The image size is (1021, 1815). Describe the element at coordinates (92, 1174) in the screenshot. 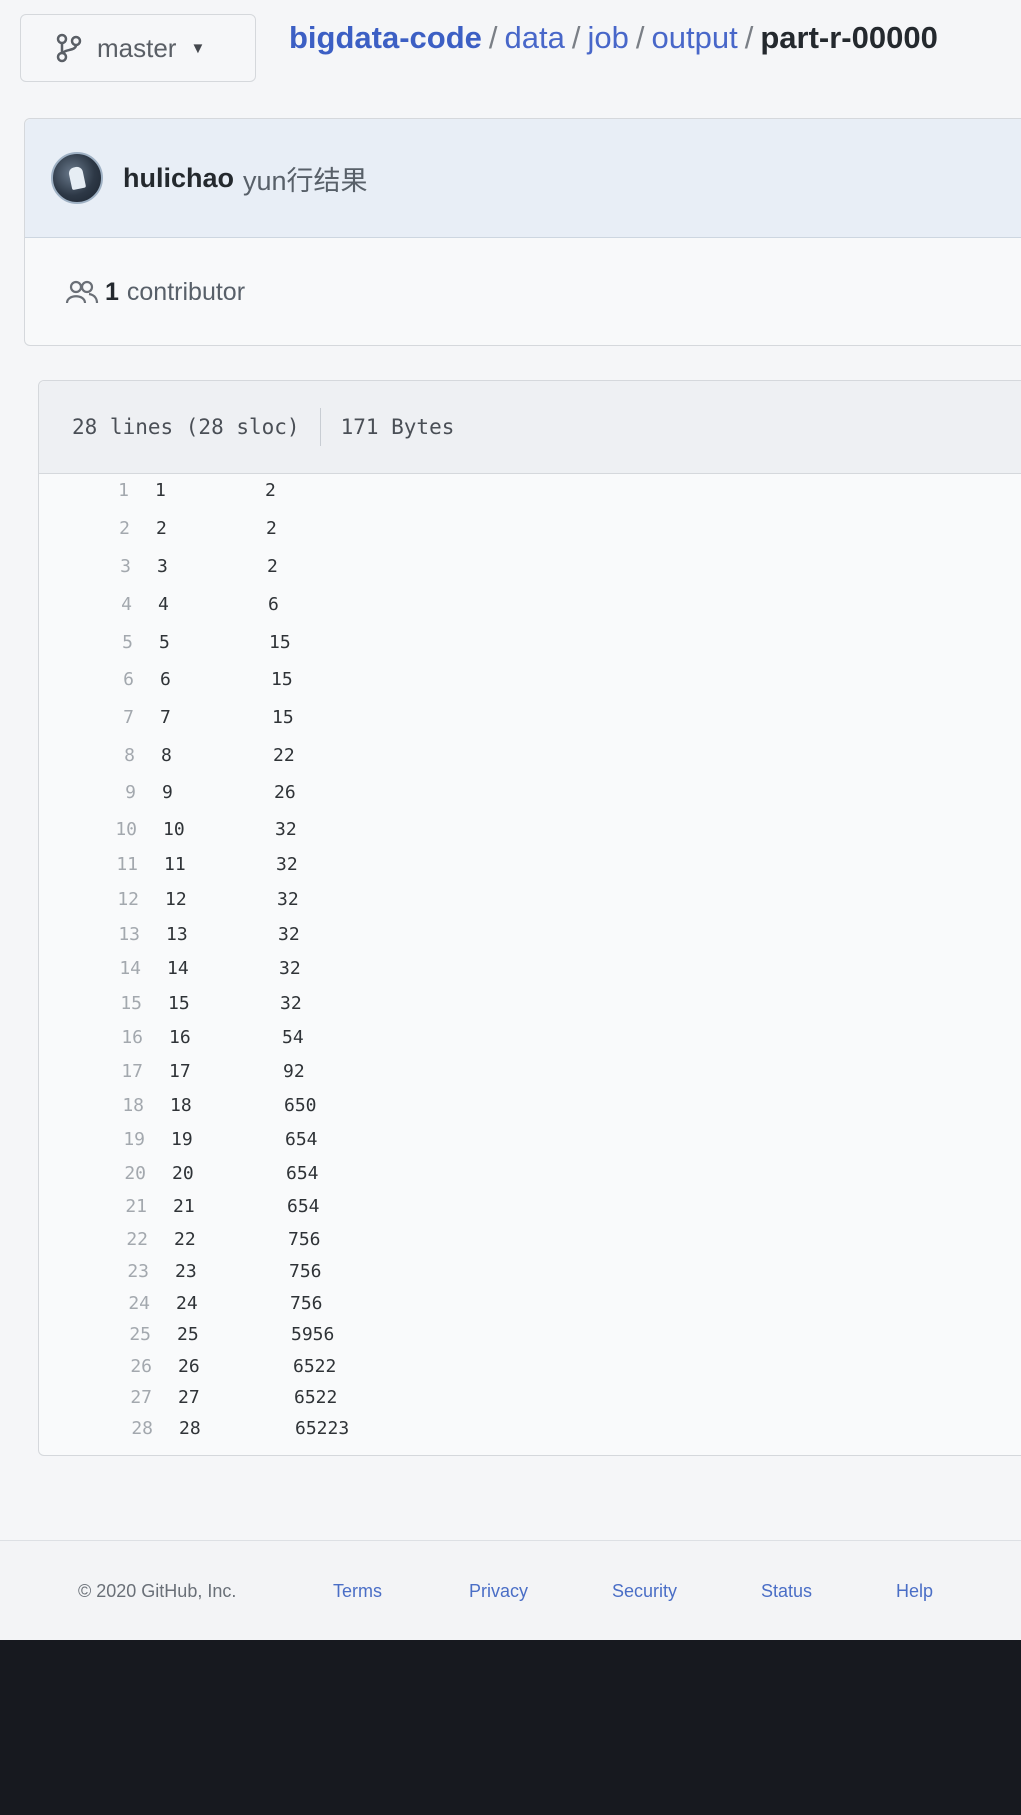

I see `line-number: 20` at that location.